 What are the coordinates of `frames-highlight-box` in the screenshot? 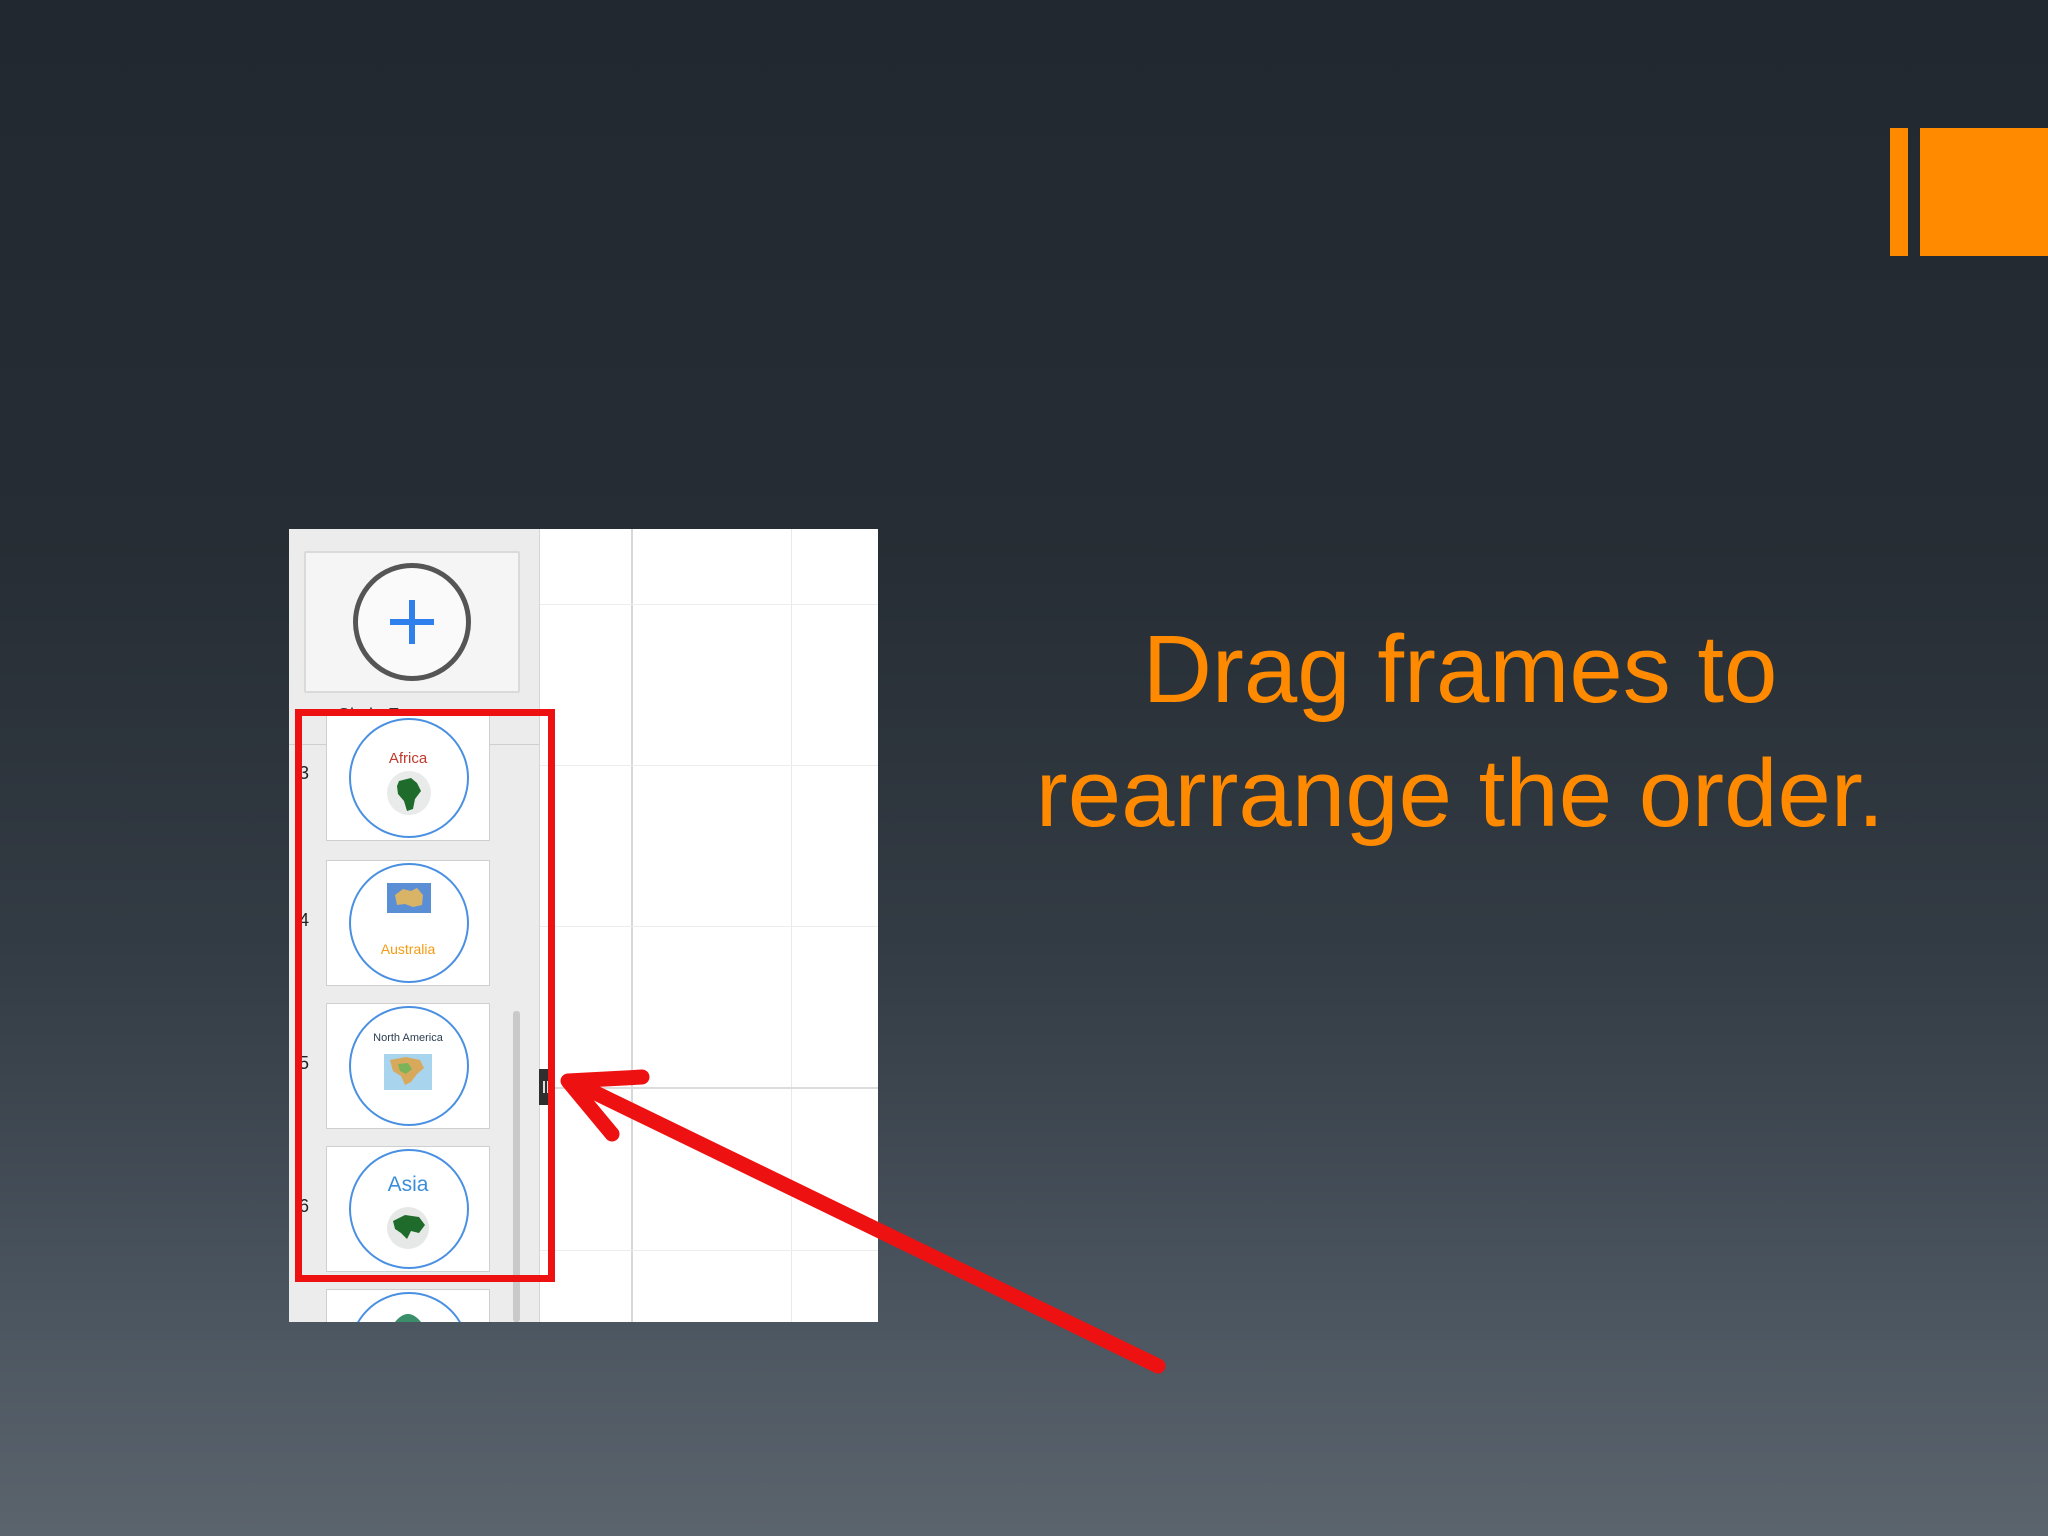 It's located at (425, 995).